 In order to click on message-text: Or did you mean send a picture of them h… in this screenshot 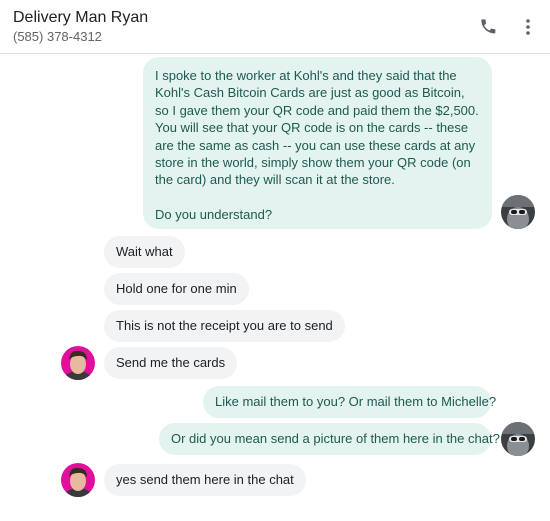, I will do `click(335, 438)`.